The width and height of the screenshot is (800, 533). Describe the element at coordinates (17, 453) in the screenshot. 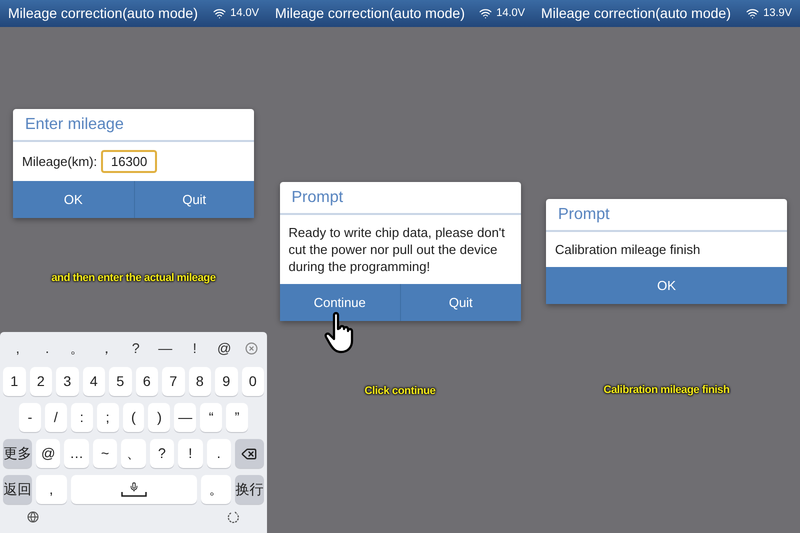

I see `keyboard-key: 更多` at that location.